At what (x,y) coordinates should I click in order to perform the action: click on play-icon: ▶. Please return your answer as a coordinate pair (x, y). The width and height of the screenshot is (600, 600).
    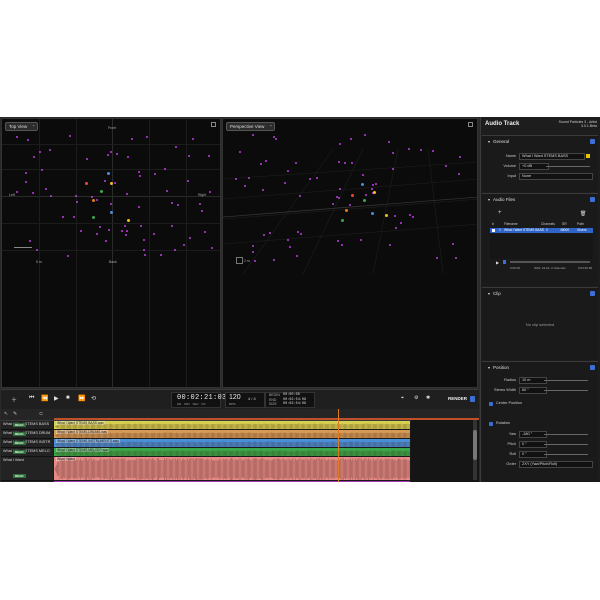
    Looking at the image, I should click on (56, 398).